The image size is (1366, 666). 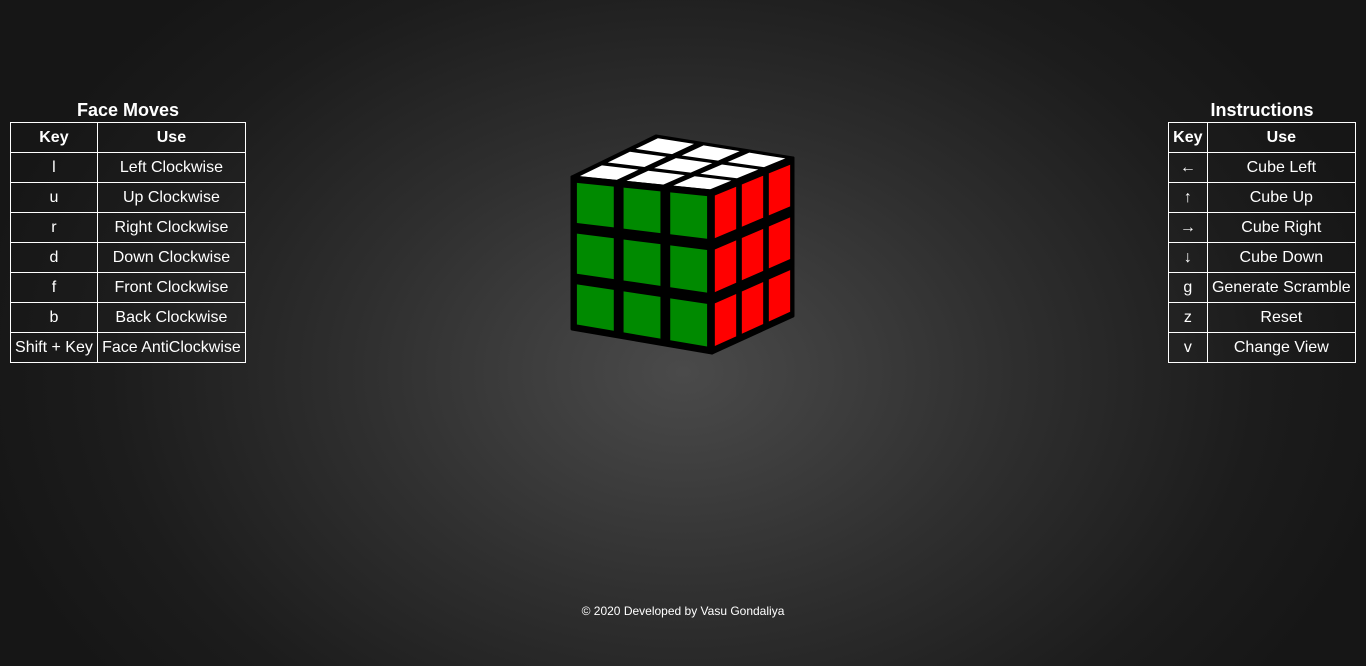 I want to click on use-cell: Front Clockwise, so click(x=171, y=287).